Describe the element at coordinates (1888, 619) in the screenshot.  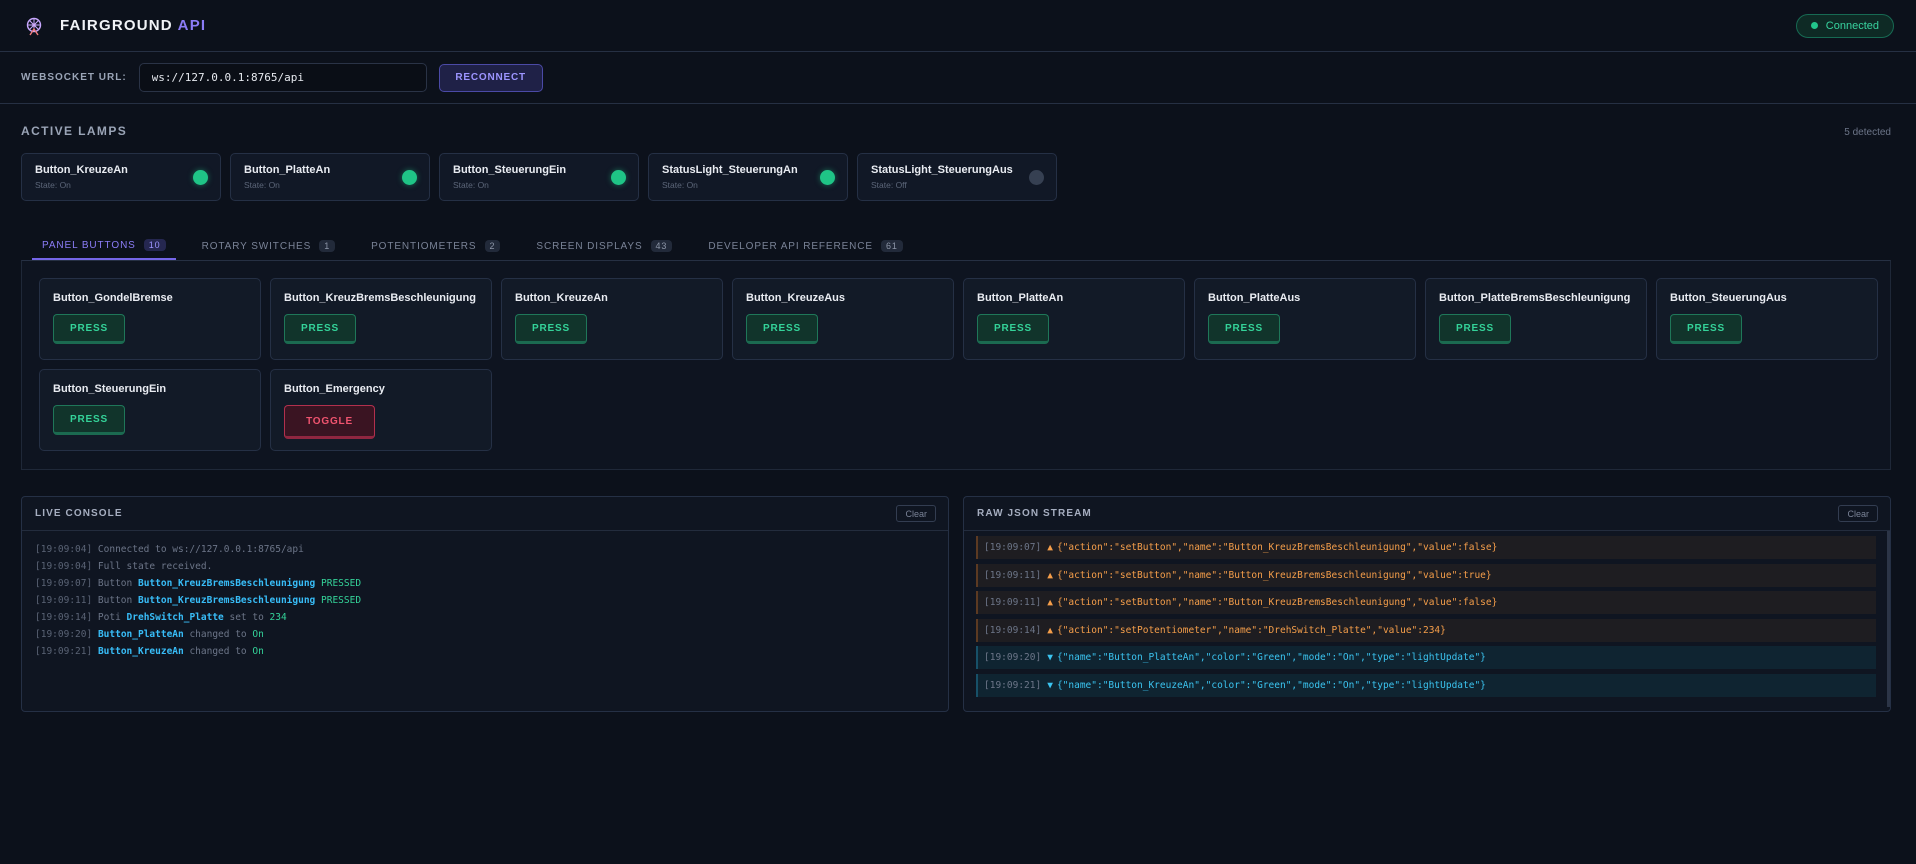
I see `json-scrollbar` at that location.